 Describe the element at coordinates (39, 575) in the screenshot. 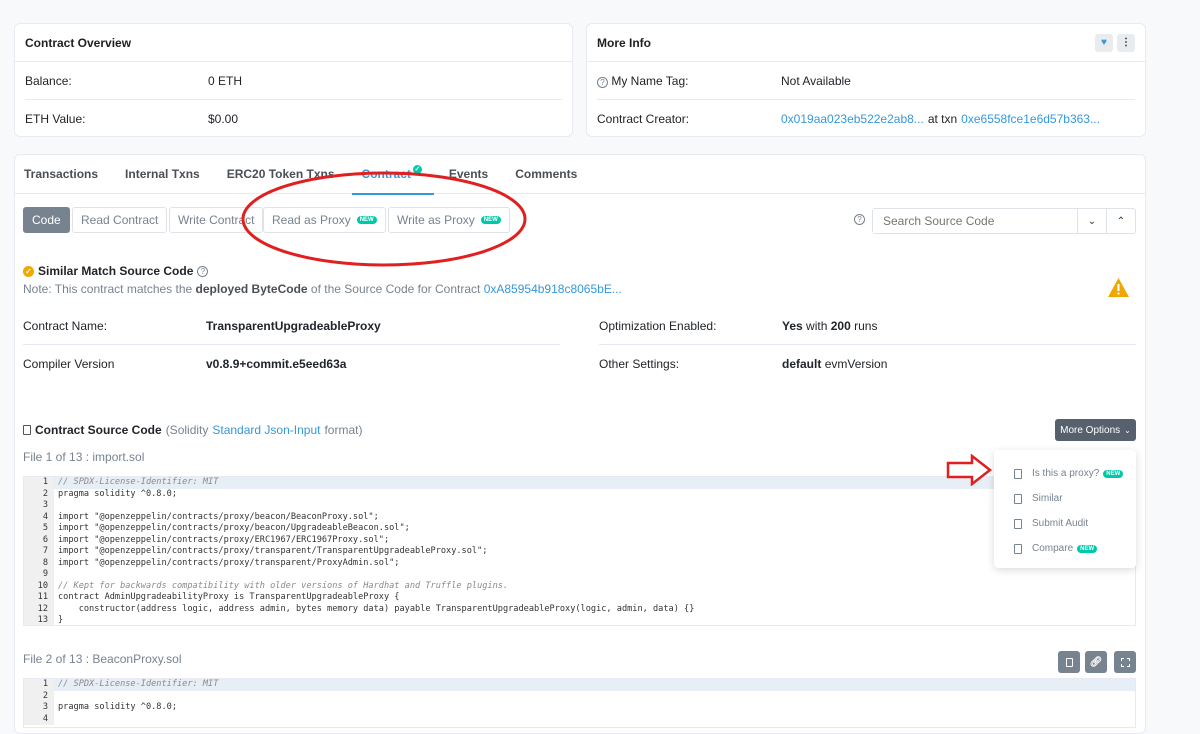

I see `line-number: 9` at that location.